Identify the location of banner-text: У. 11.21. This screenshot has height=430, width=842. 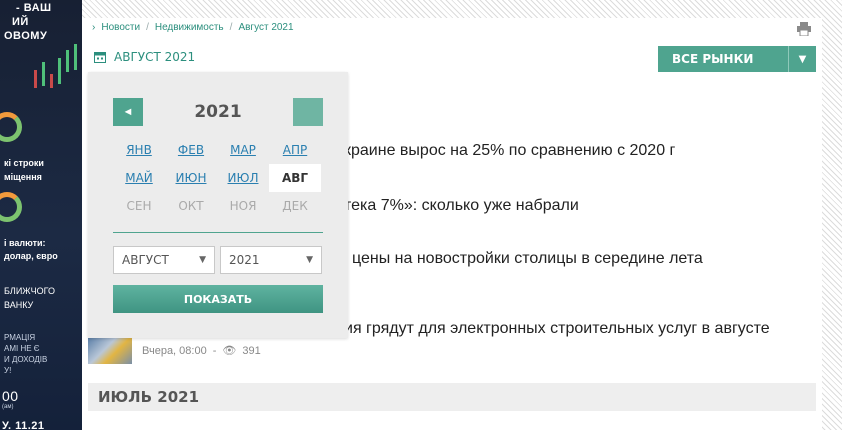
(23, 425).